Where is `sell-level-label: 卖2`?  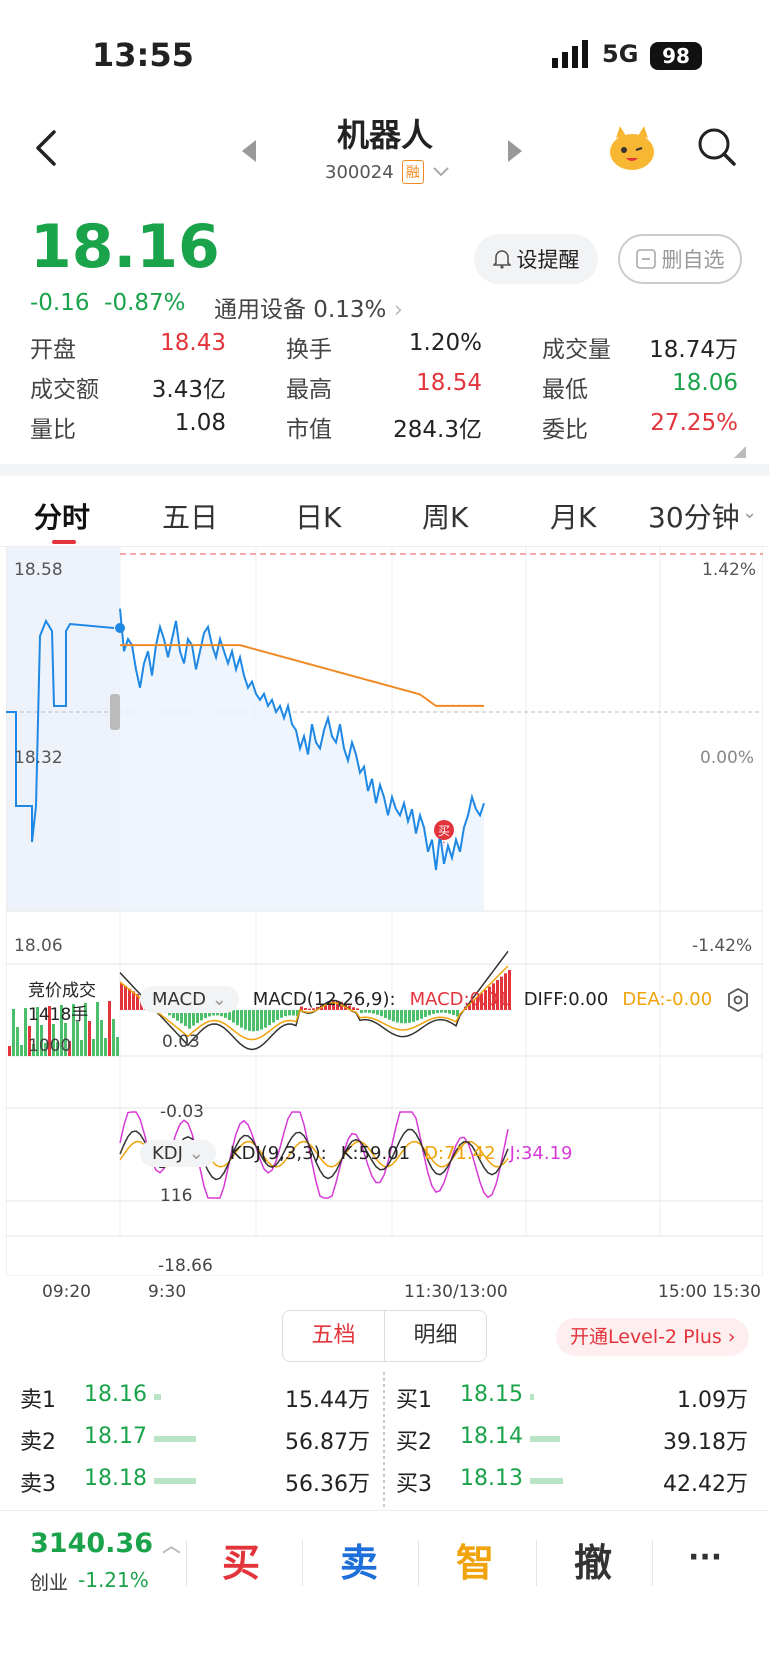 sell-level-label: 卖2 is located at coordinates (38, 1442).